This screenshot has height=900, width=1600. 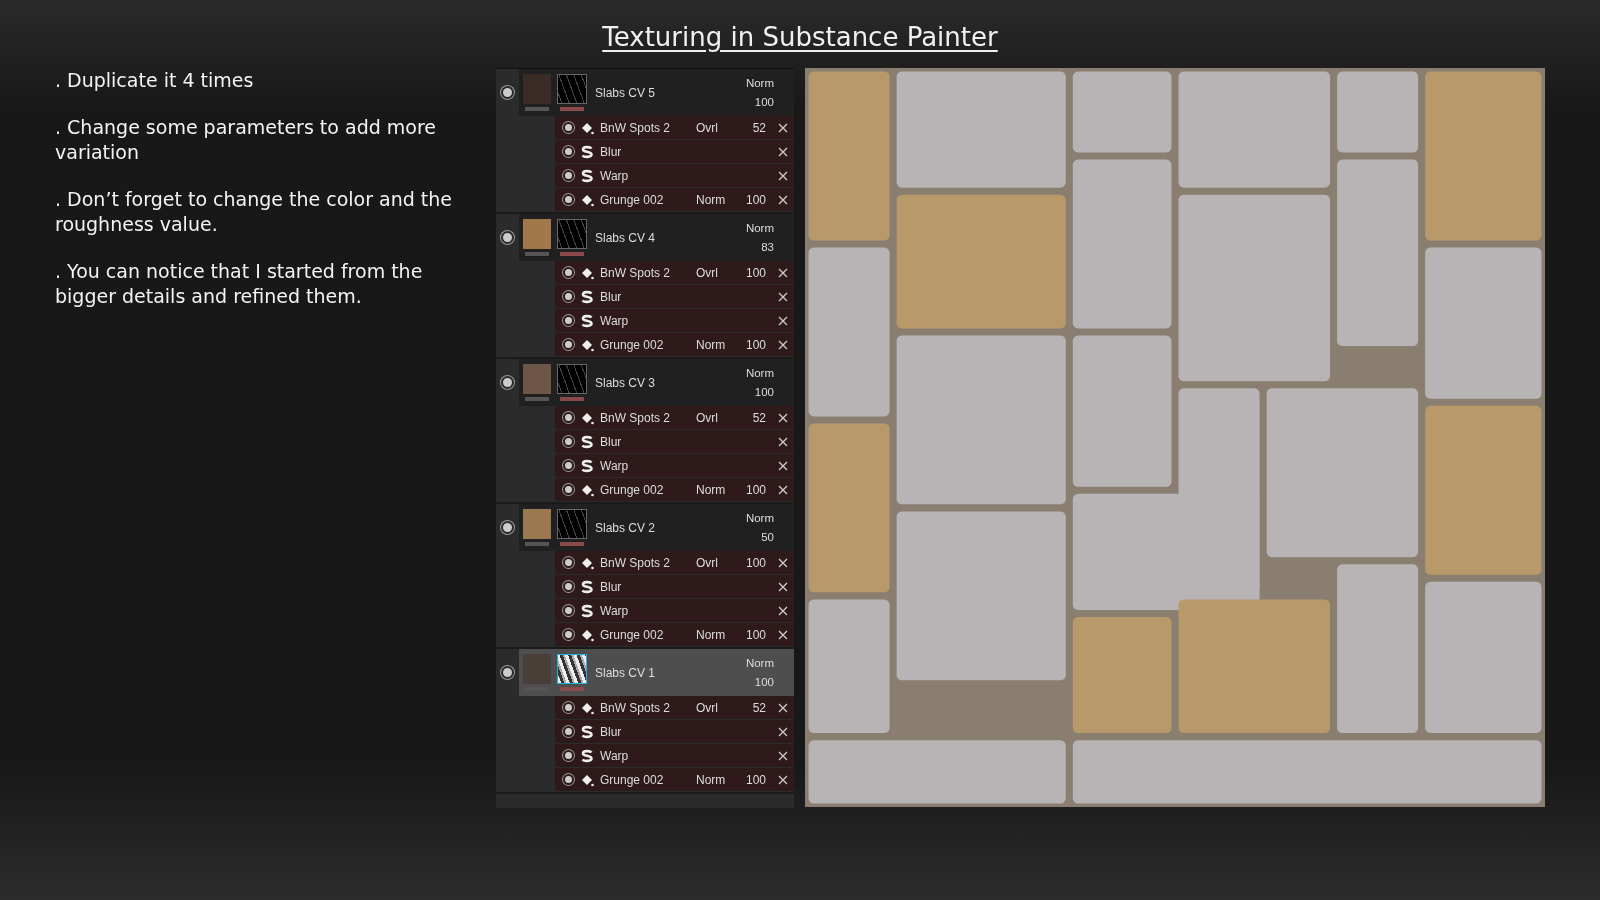 I want to click on layer-row: Slabs CV 2 Norm 50, so click(x=656, y=527).